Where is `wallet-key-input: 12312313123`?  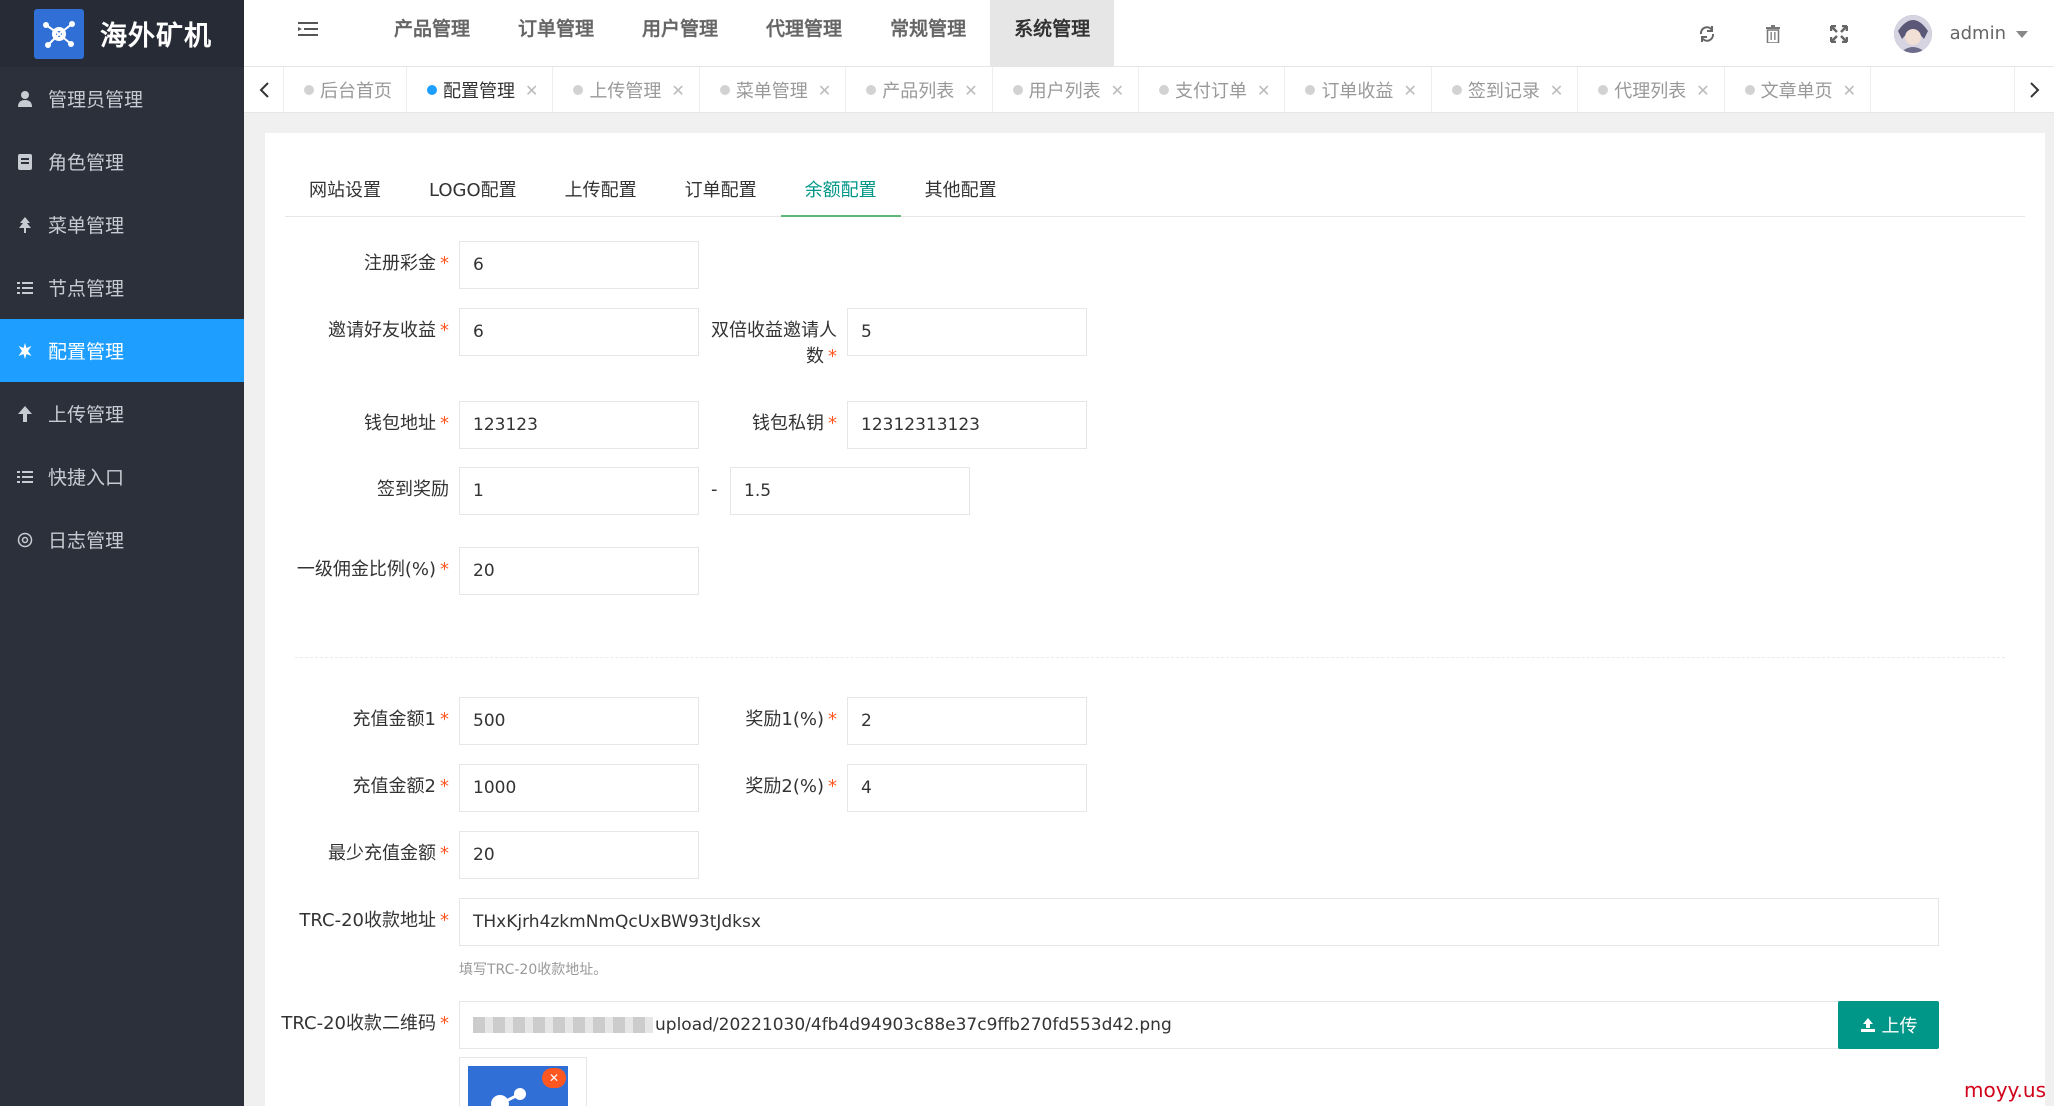
wallet-key-input: 12312313123 is located at coordinates (967, 425).